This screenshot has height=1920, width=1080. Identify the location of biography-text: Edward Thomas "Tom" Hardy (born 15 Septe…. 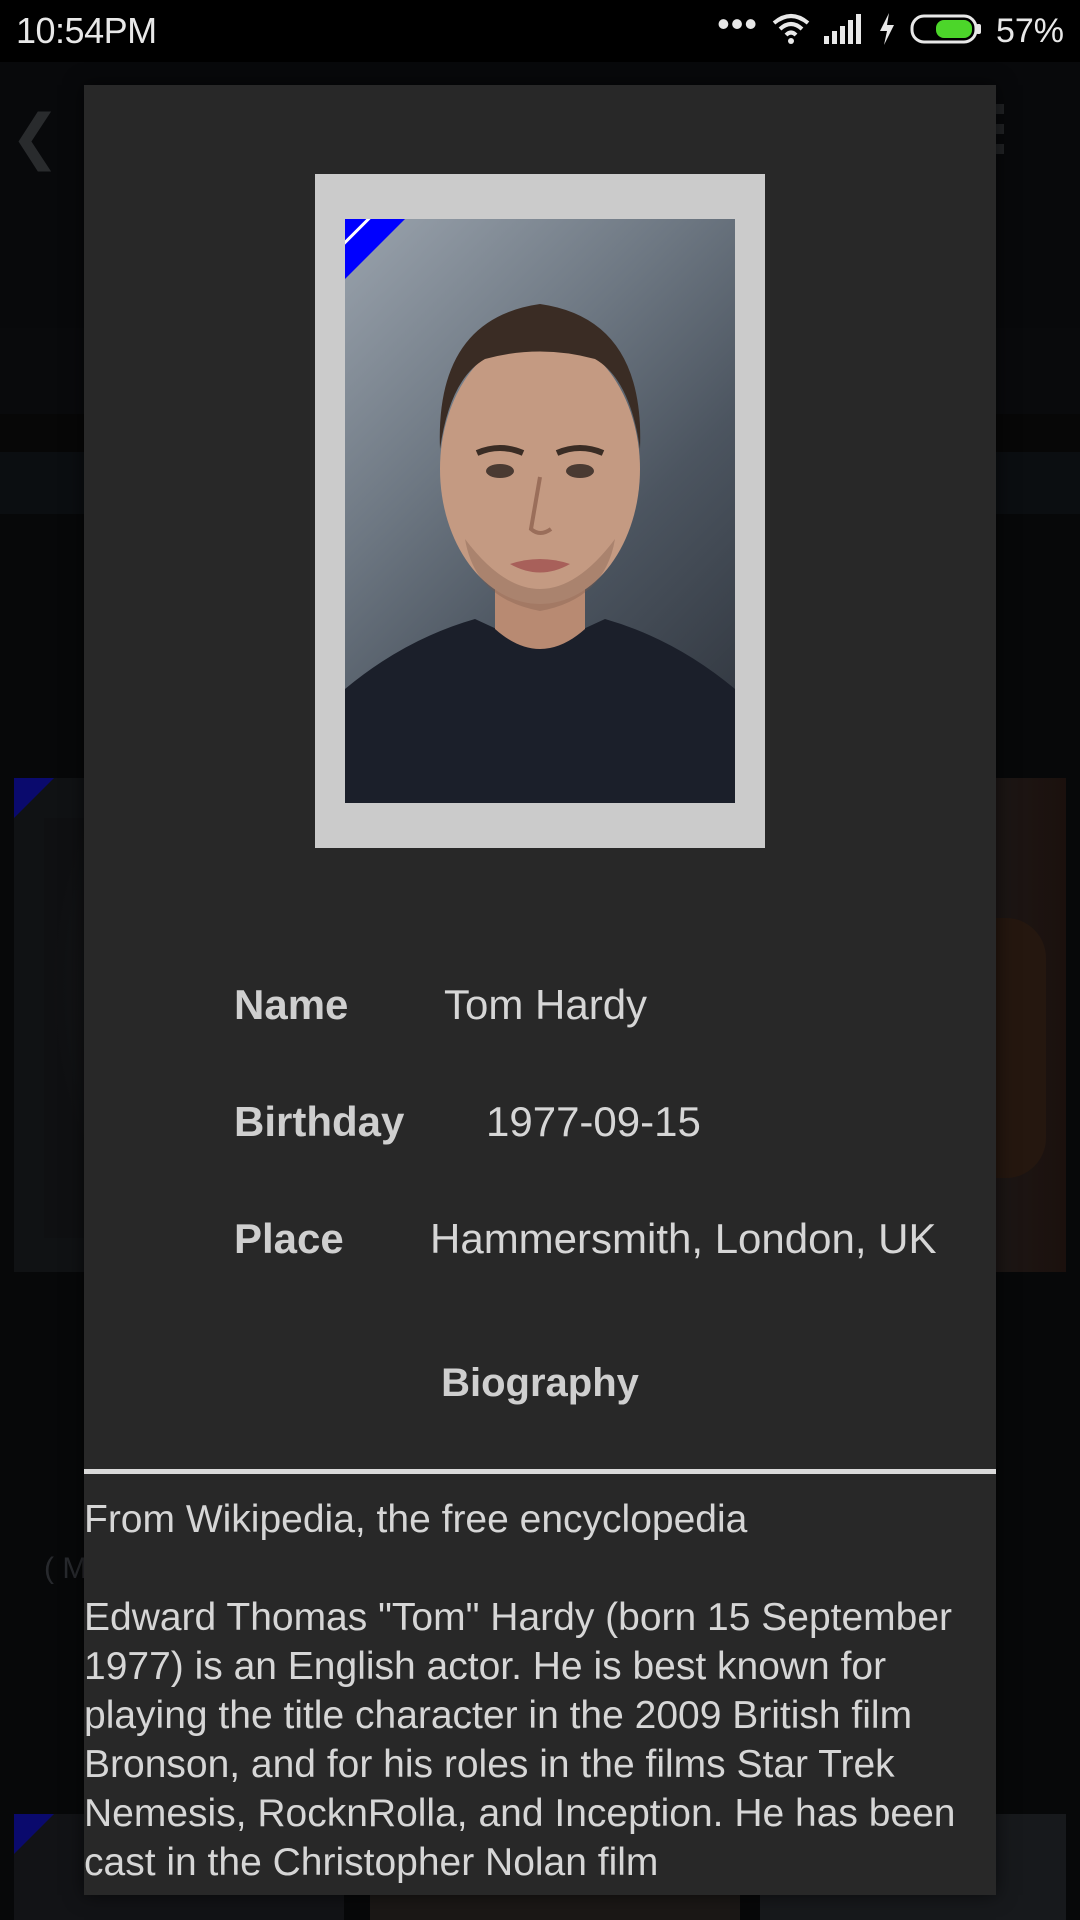
(520, 1740).